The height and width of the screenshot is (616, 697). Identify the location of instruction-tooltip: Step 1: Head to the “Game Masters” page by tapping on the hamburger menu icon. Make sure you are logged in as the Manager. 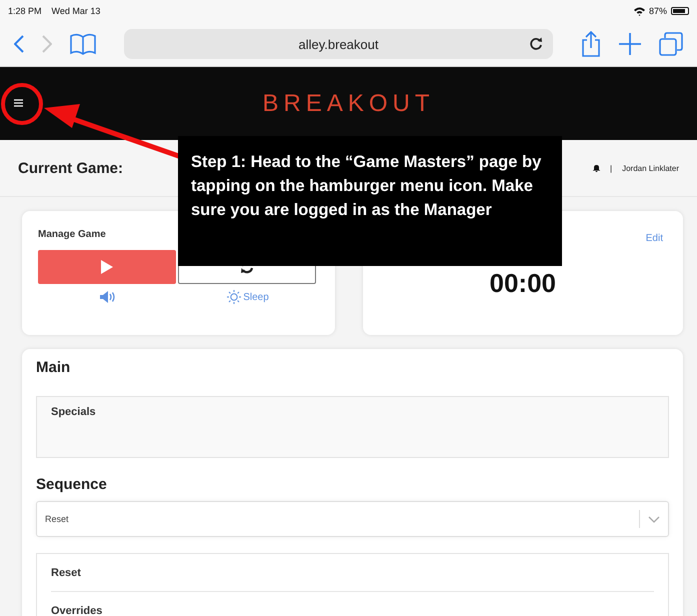
(370, 201).